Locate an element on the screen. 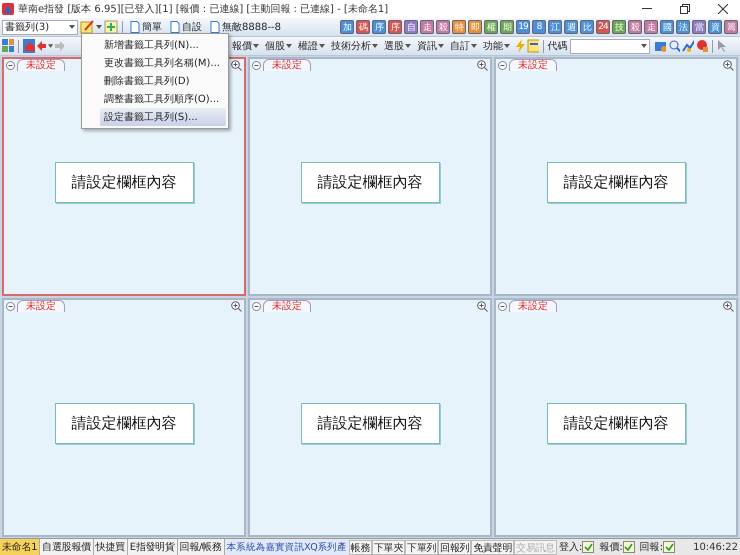  menu-item: 選股 is located at coordinates (398, 46).